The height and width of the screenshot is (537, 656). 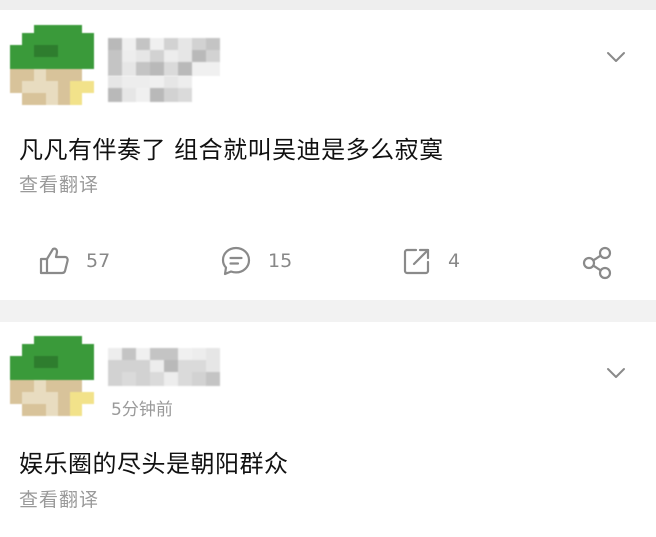 What do you see at coordinates (416, 261) in the screenshot?
I see `repost-icon` at bounding box center [416, 261].